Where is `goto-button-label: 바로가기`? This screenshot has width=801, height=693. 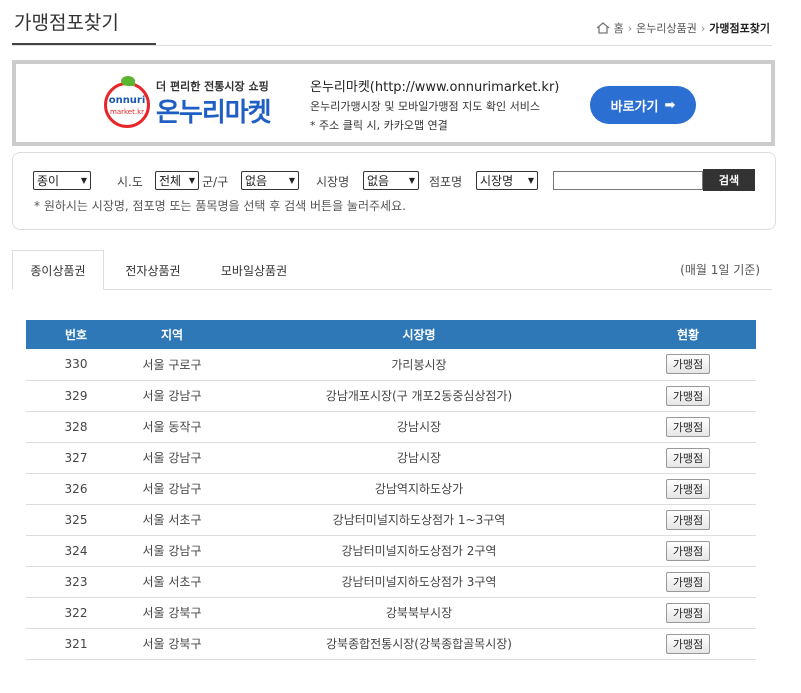
goto-button-label: 바로가기 is located at coordinates (634, 107).